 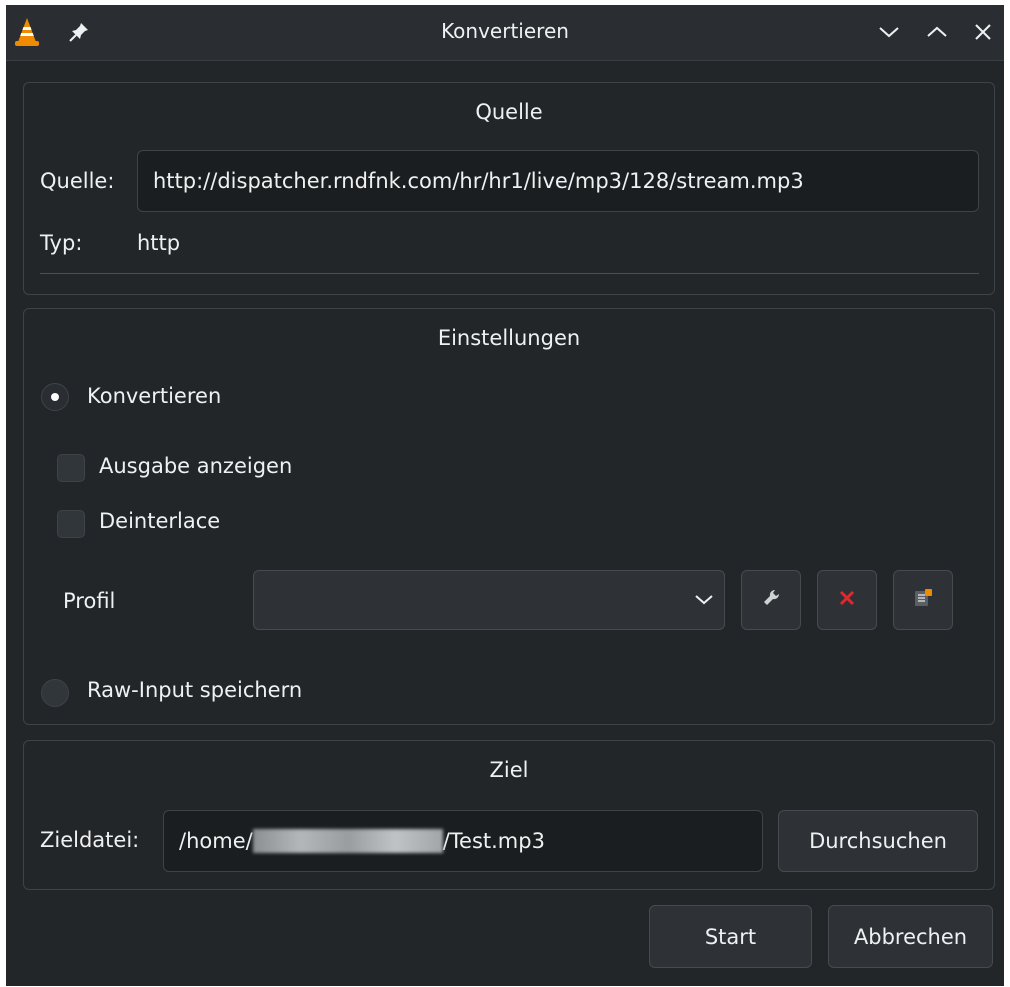 I want to click on target-group-title: Ziel, so click(x=509, y=770).